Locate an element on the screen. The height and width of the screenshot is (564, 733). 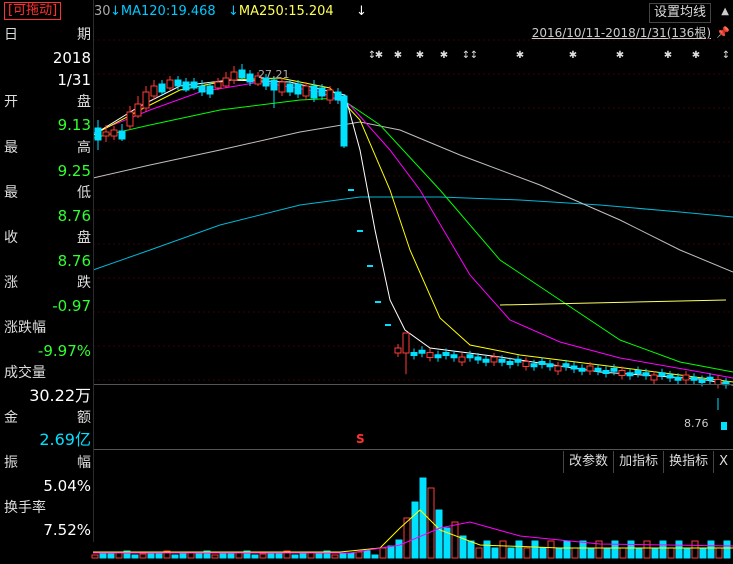
event-markers: ↕✱ ✱ ✱ ✱ ↕ ↕ ✱ ✱ ✱ ✱ ✱ ↕ is located at coordinates (549, 55).